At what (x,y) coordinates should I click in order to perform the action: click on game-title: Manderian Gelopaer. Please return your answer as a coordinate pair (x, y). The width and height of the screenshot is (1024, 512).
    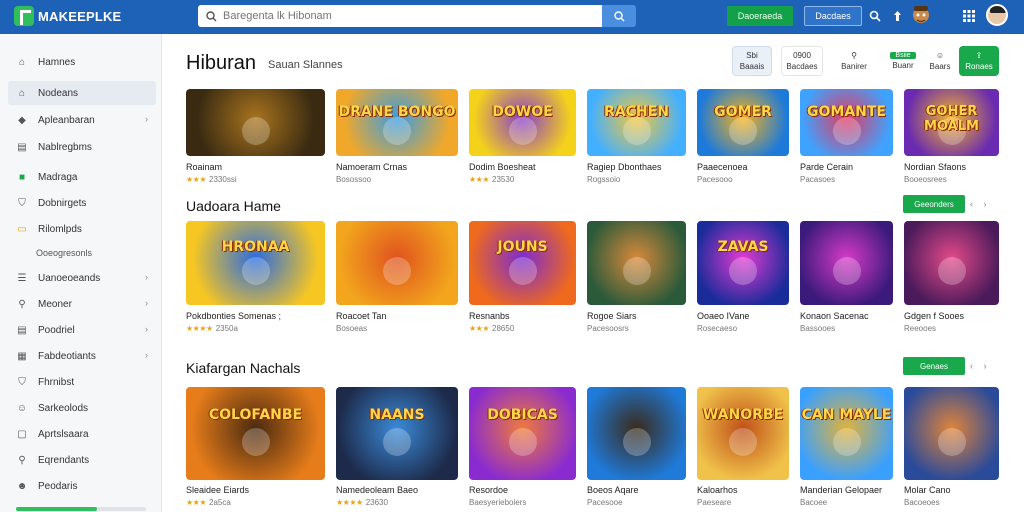
    Looking at the image, I should click on (841, 490).